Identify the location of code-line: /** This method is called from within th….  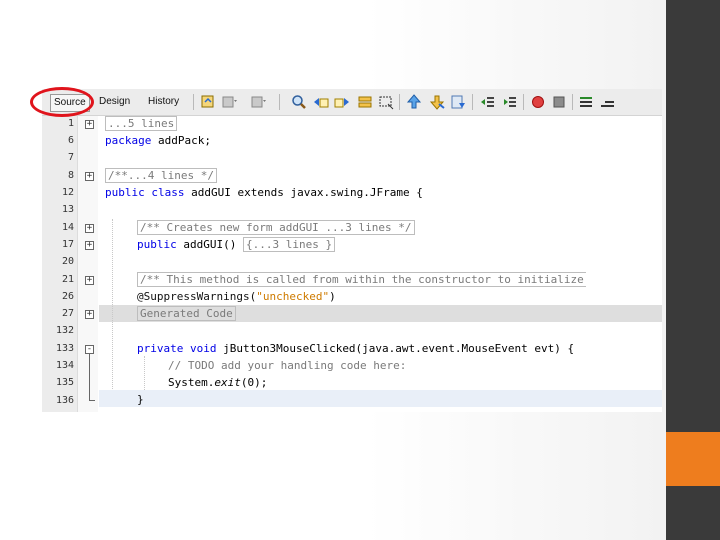
(361, 279).